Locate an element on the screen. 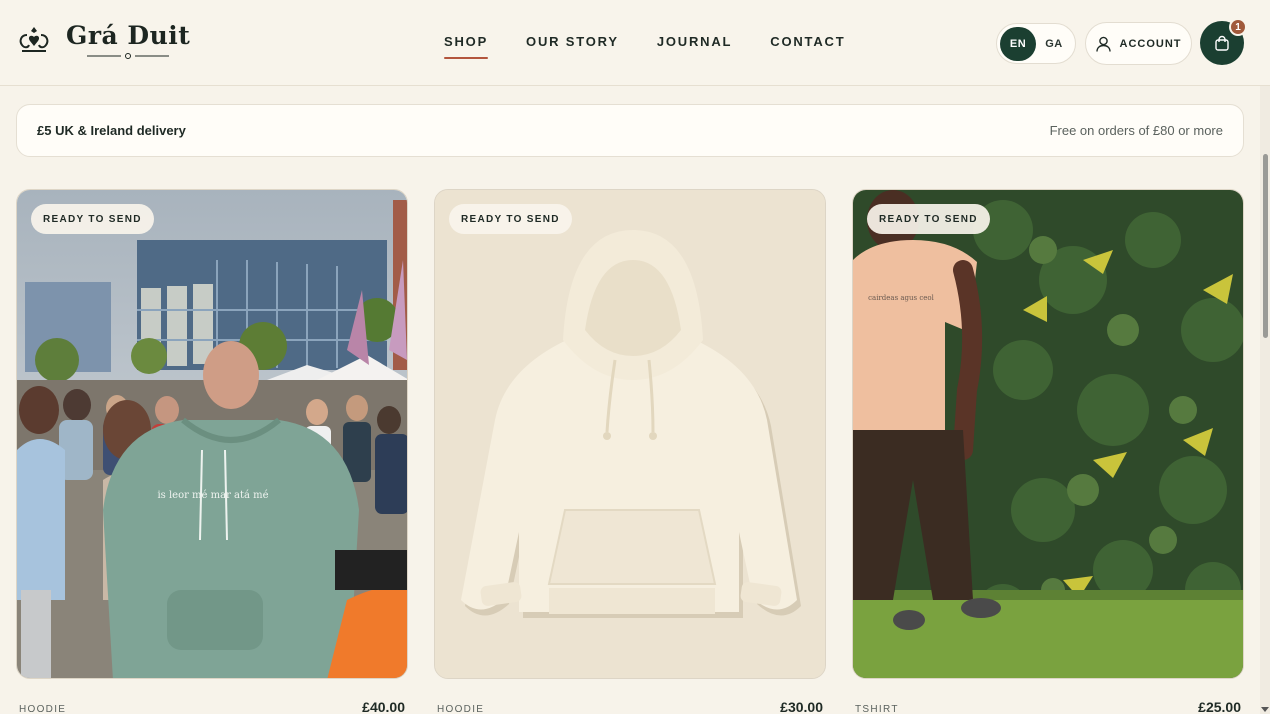 This screenshot has height=714, width=1270. free-delivery-threshold: Free on orders of £80 or more is located at coordinates (1136, 130).